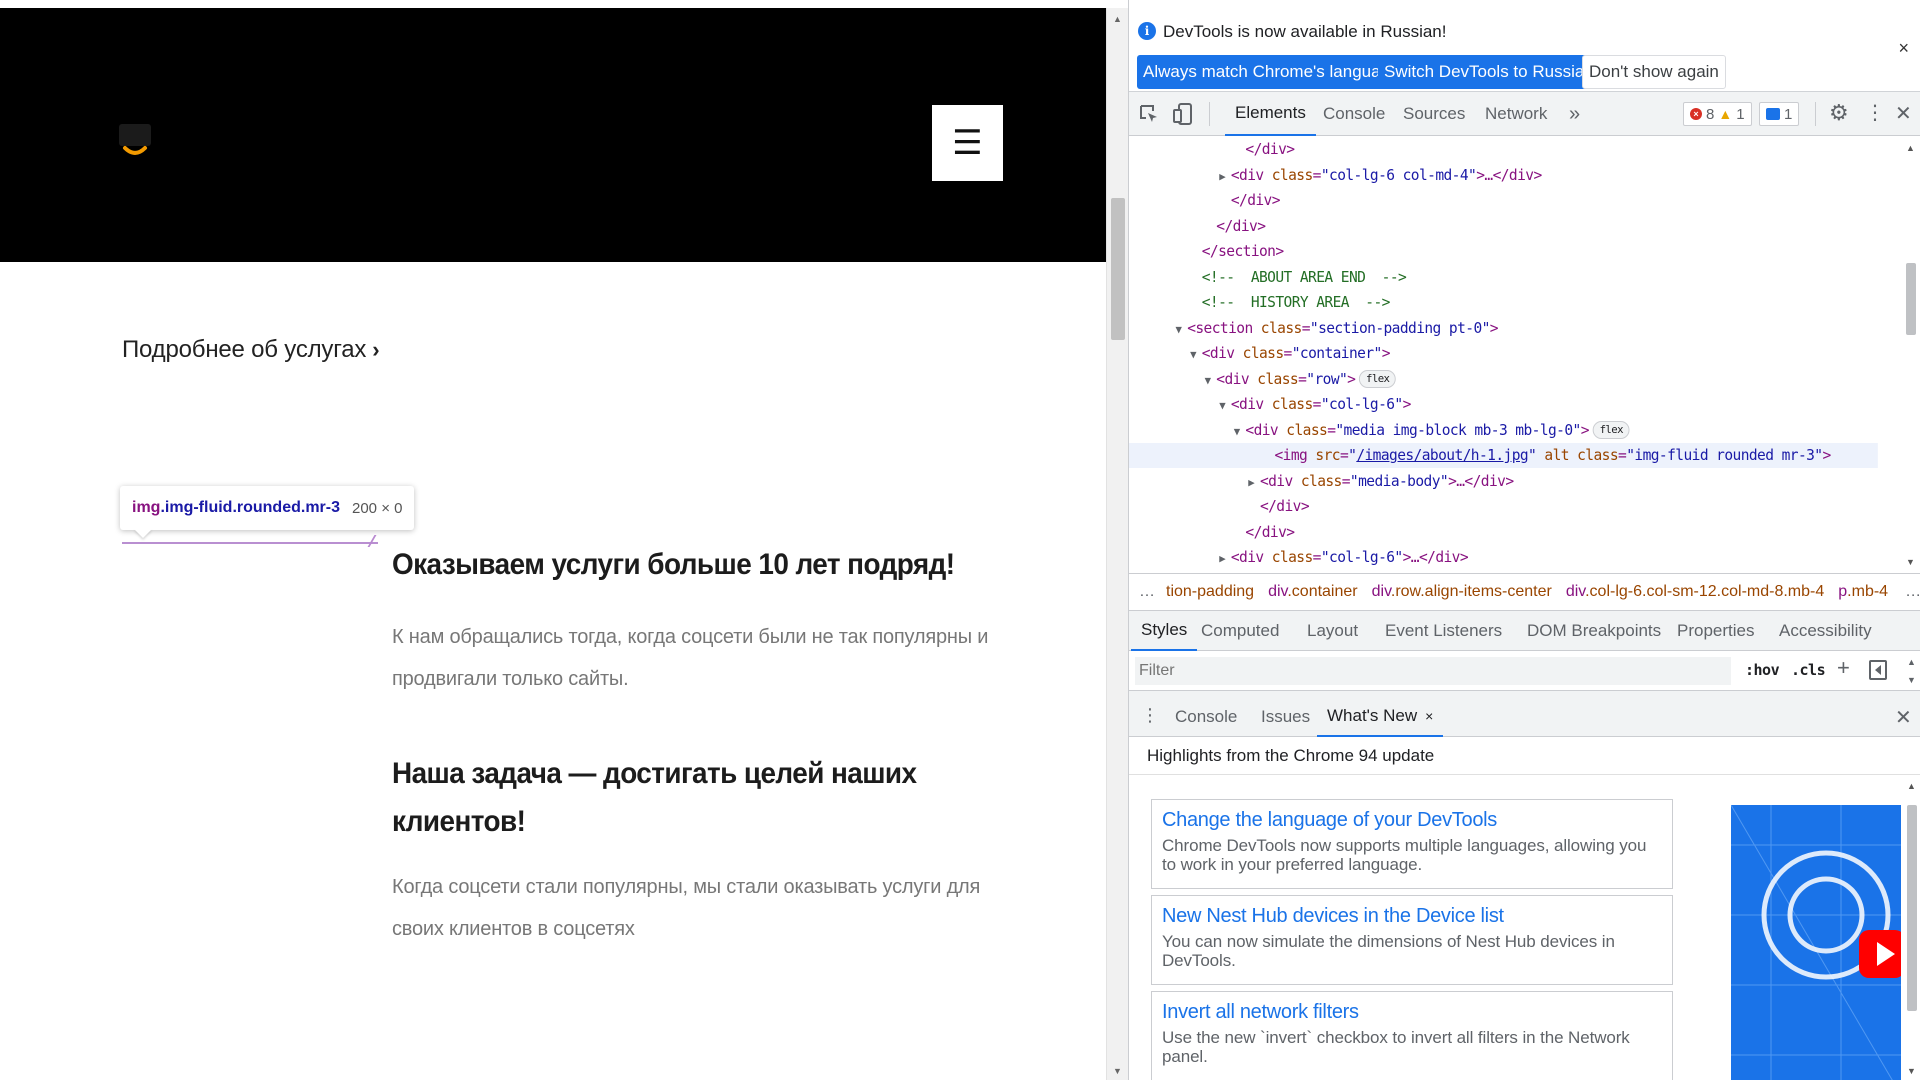  Describe the element at coordinates (135, 143) in the screenshot. I see `site-logo` at that location.